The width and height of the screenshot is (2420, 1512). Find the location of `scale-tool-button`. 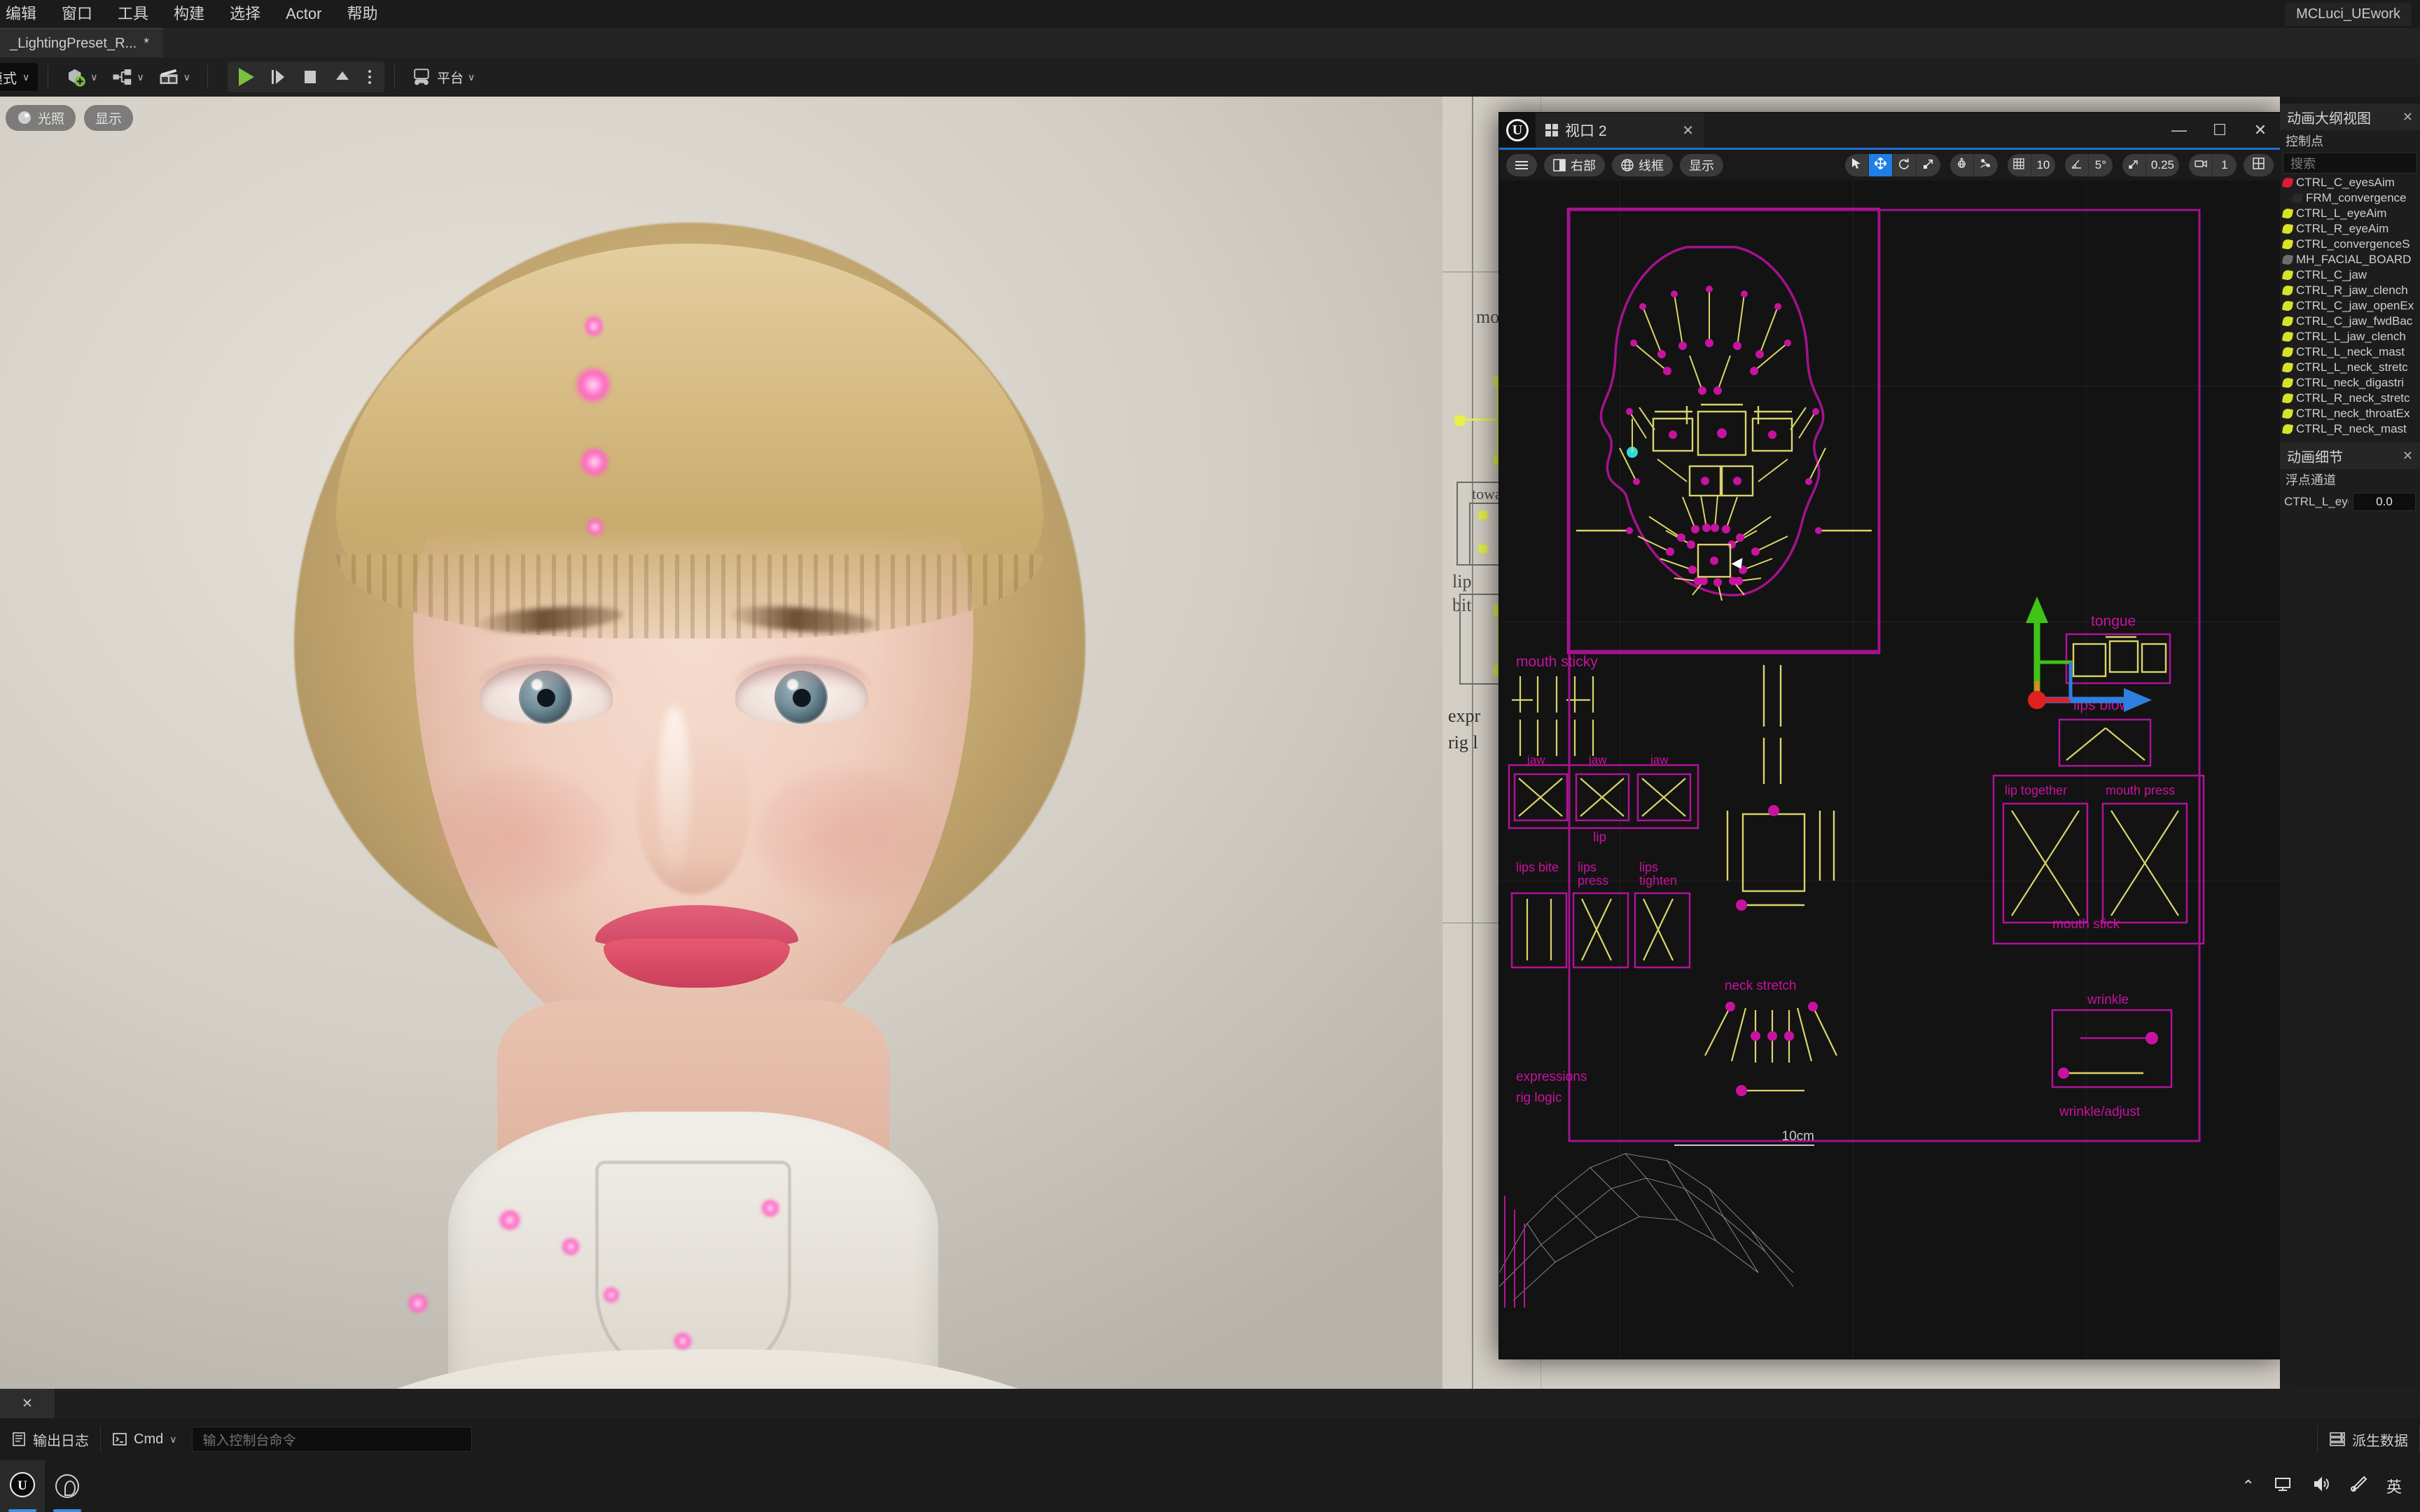

scale-tool-button is located at coordinates (1928, 165).